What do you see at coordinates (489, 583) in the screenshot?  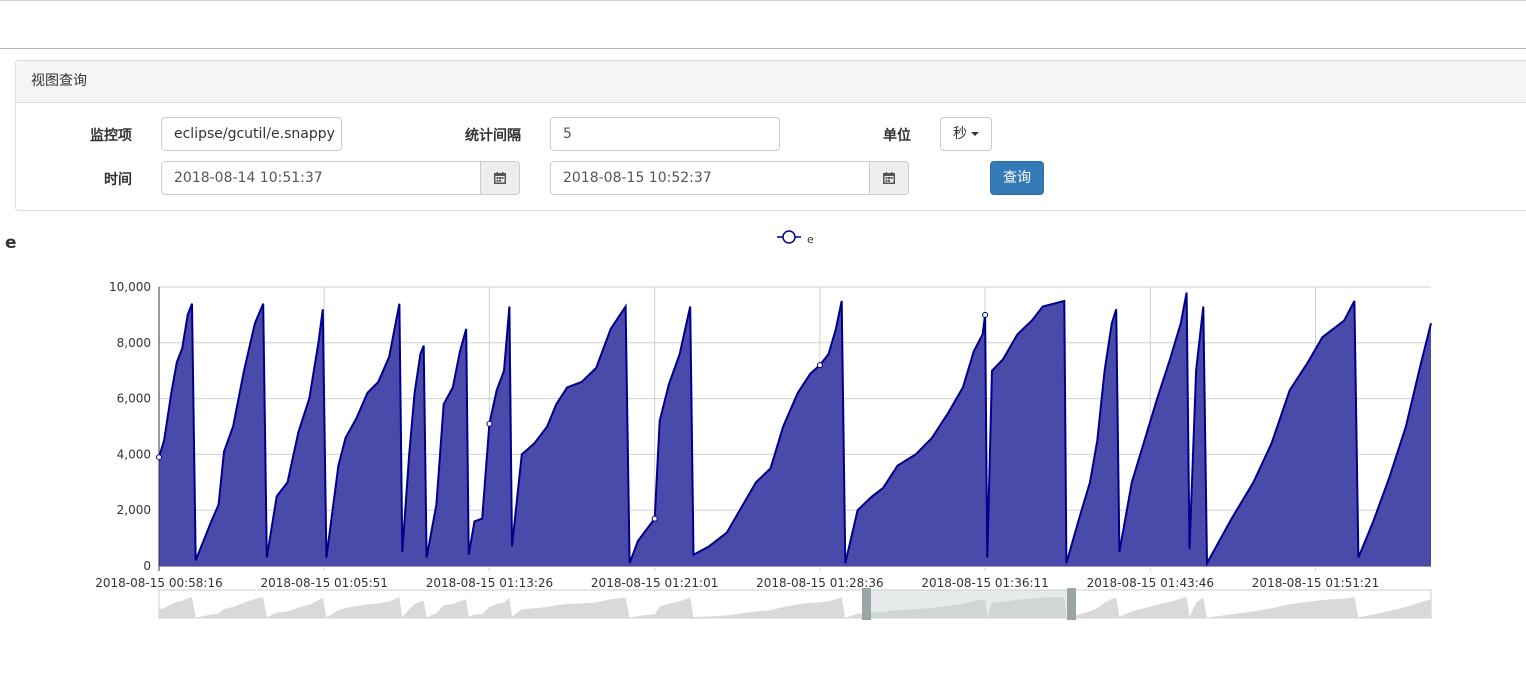 I see `x-tick-label: 2018-08-15 01:13:26` at bounding box center [489, 583].